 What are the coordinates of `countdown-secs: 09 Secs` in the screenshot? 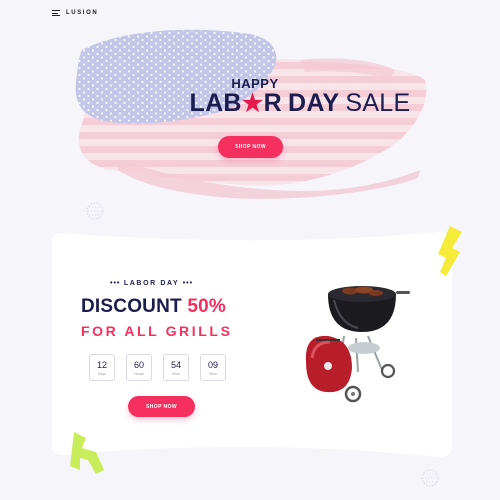 It's located at (213, 367).